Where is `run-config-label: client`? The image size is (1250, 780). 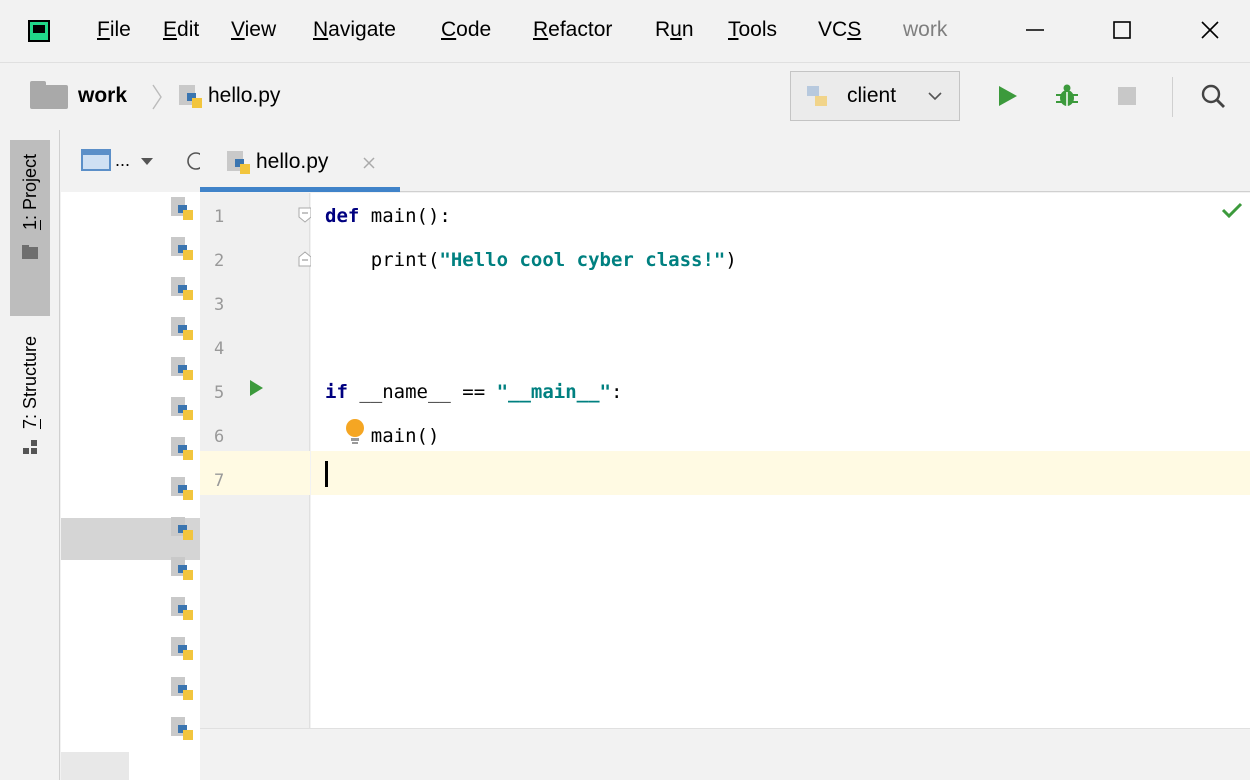 run-config-label: client is located at coordinates (872, 95).